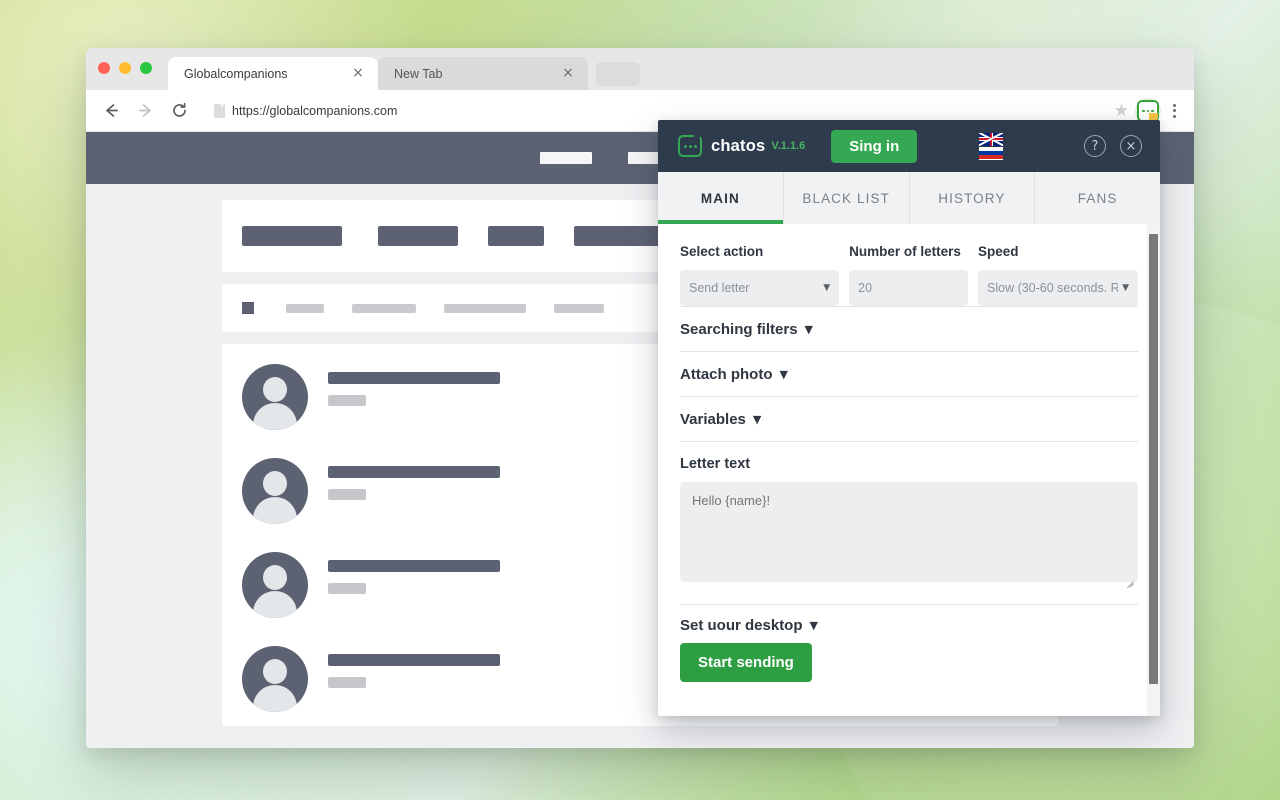  I want to click on address-bar-url: https://globalcompanions.com, so click(315, 110).